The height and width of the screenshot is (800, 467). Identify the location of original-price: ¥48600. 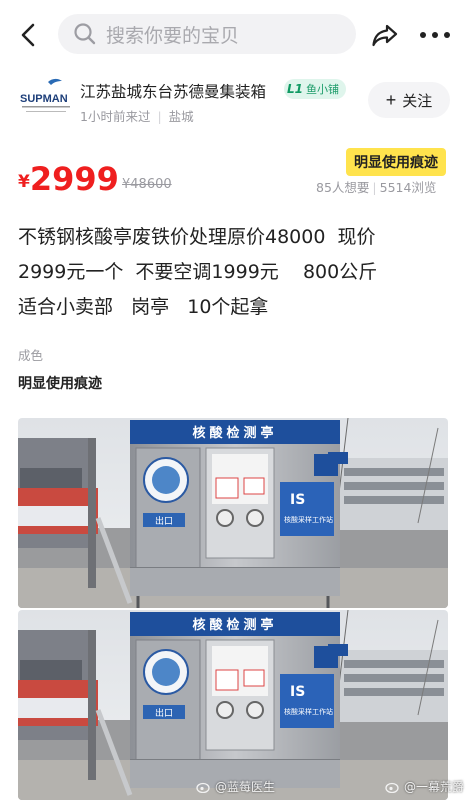
(147, 184).